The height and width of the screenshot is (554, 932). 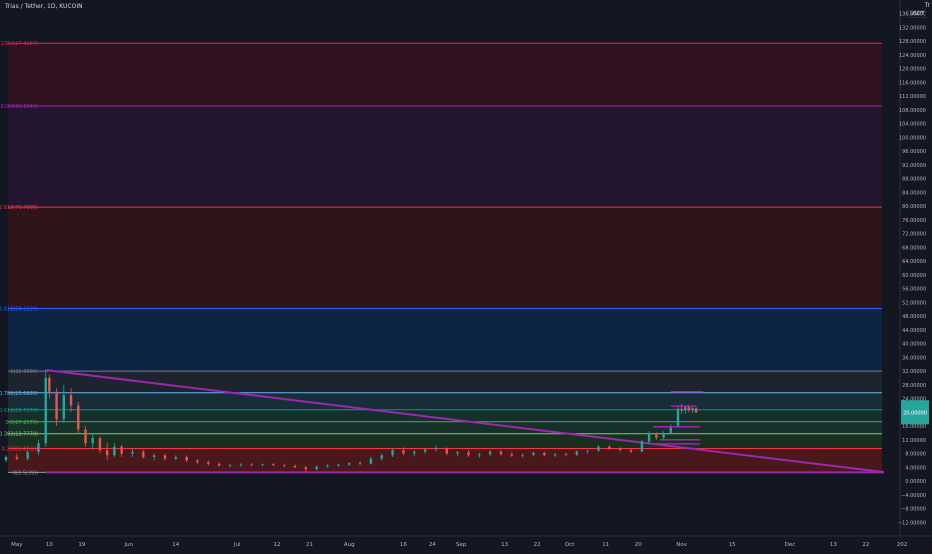 What do you see at coordinates (912, 97) in the screenshot?
I see `price-tick-label: 112.00000` at bounding box center [912, 97].